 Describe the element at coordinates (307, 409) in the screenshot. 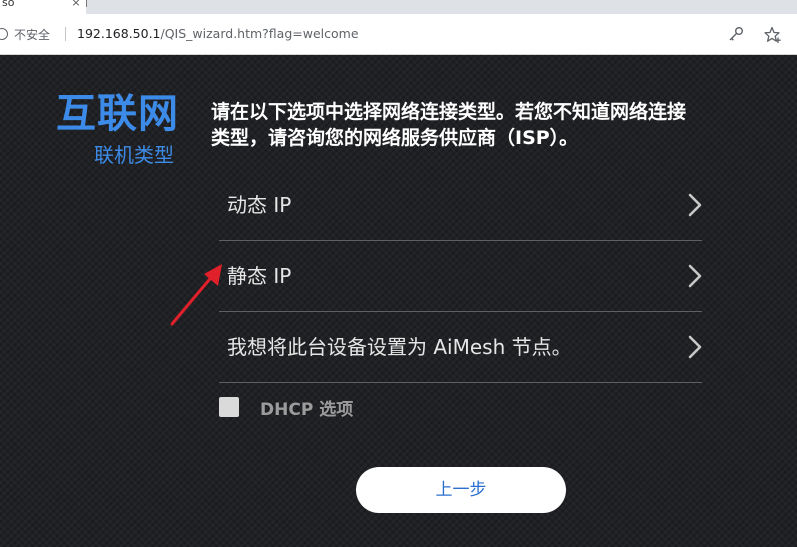

I see `dhcp-label: DHCP 选项` at that location.